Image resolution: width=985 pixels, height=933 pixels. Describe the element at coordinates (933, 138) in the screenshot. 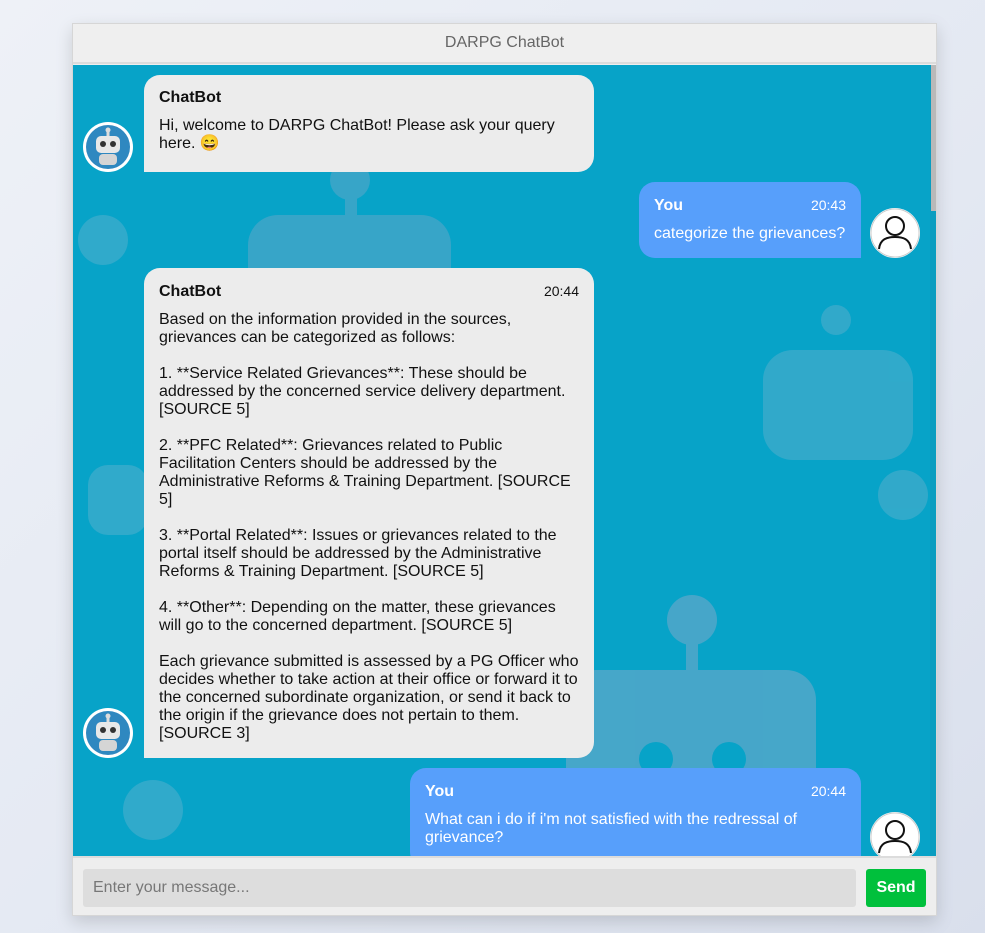

I see `scrollbar-thumb` at that location.